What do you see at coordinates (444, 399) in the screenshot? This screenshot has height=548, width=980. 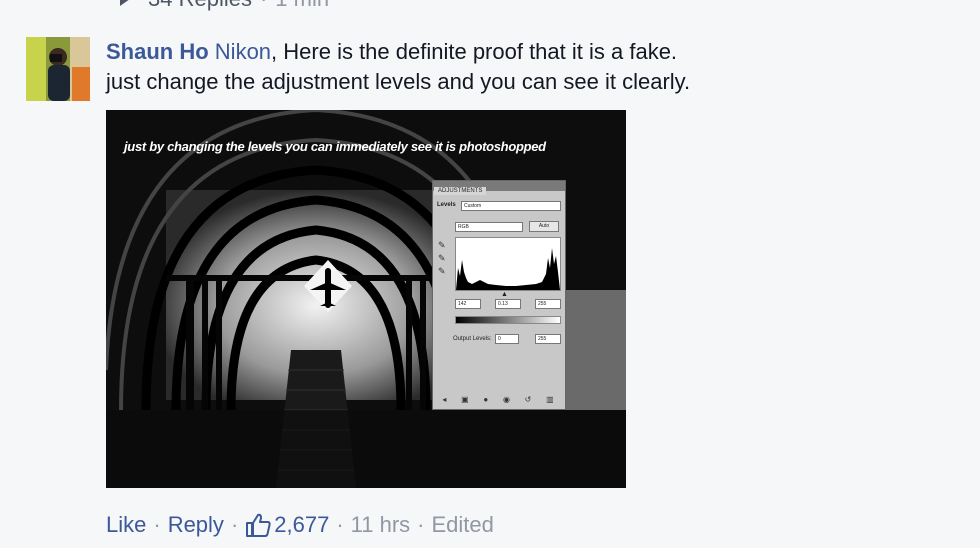 I see `back-icon: ◂` at bounding box center [444, 399].